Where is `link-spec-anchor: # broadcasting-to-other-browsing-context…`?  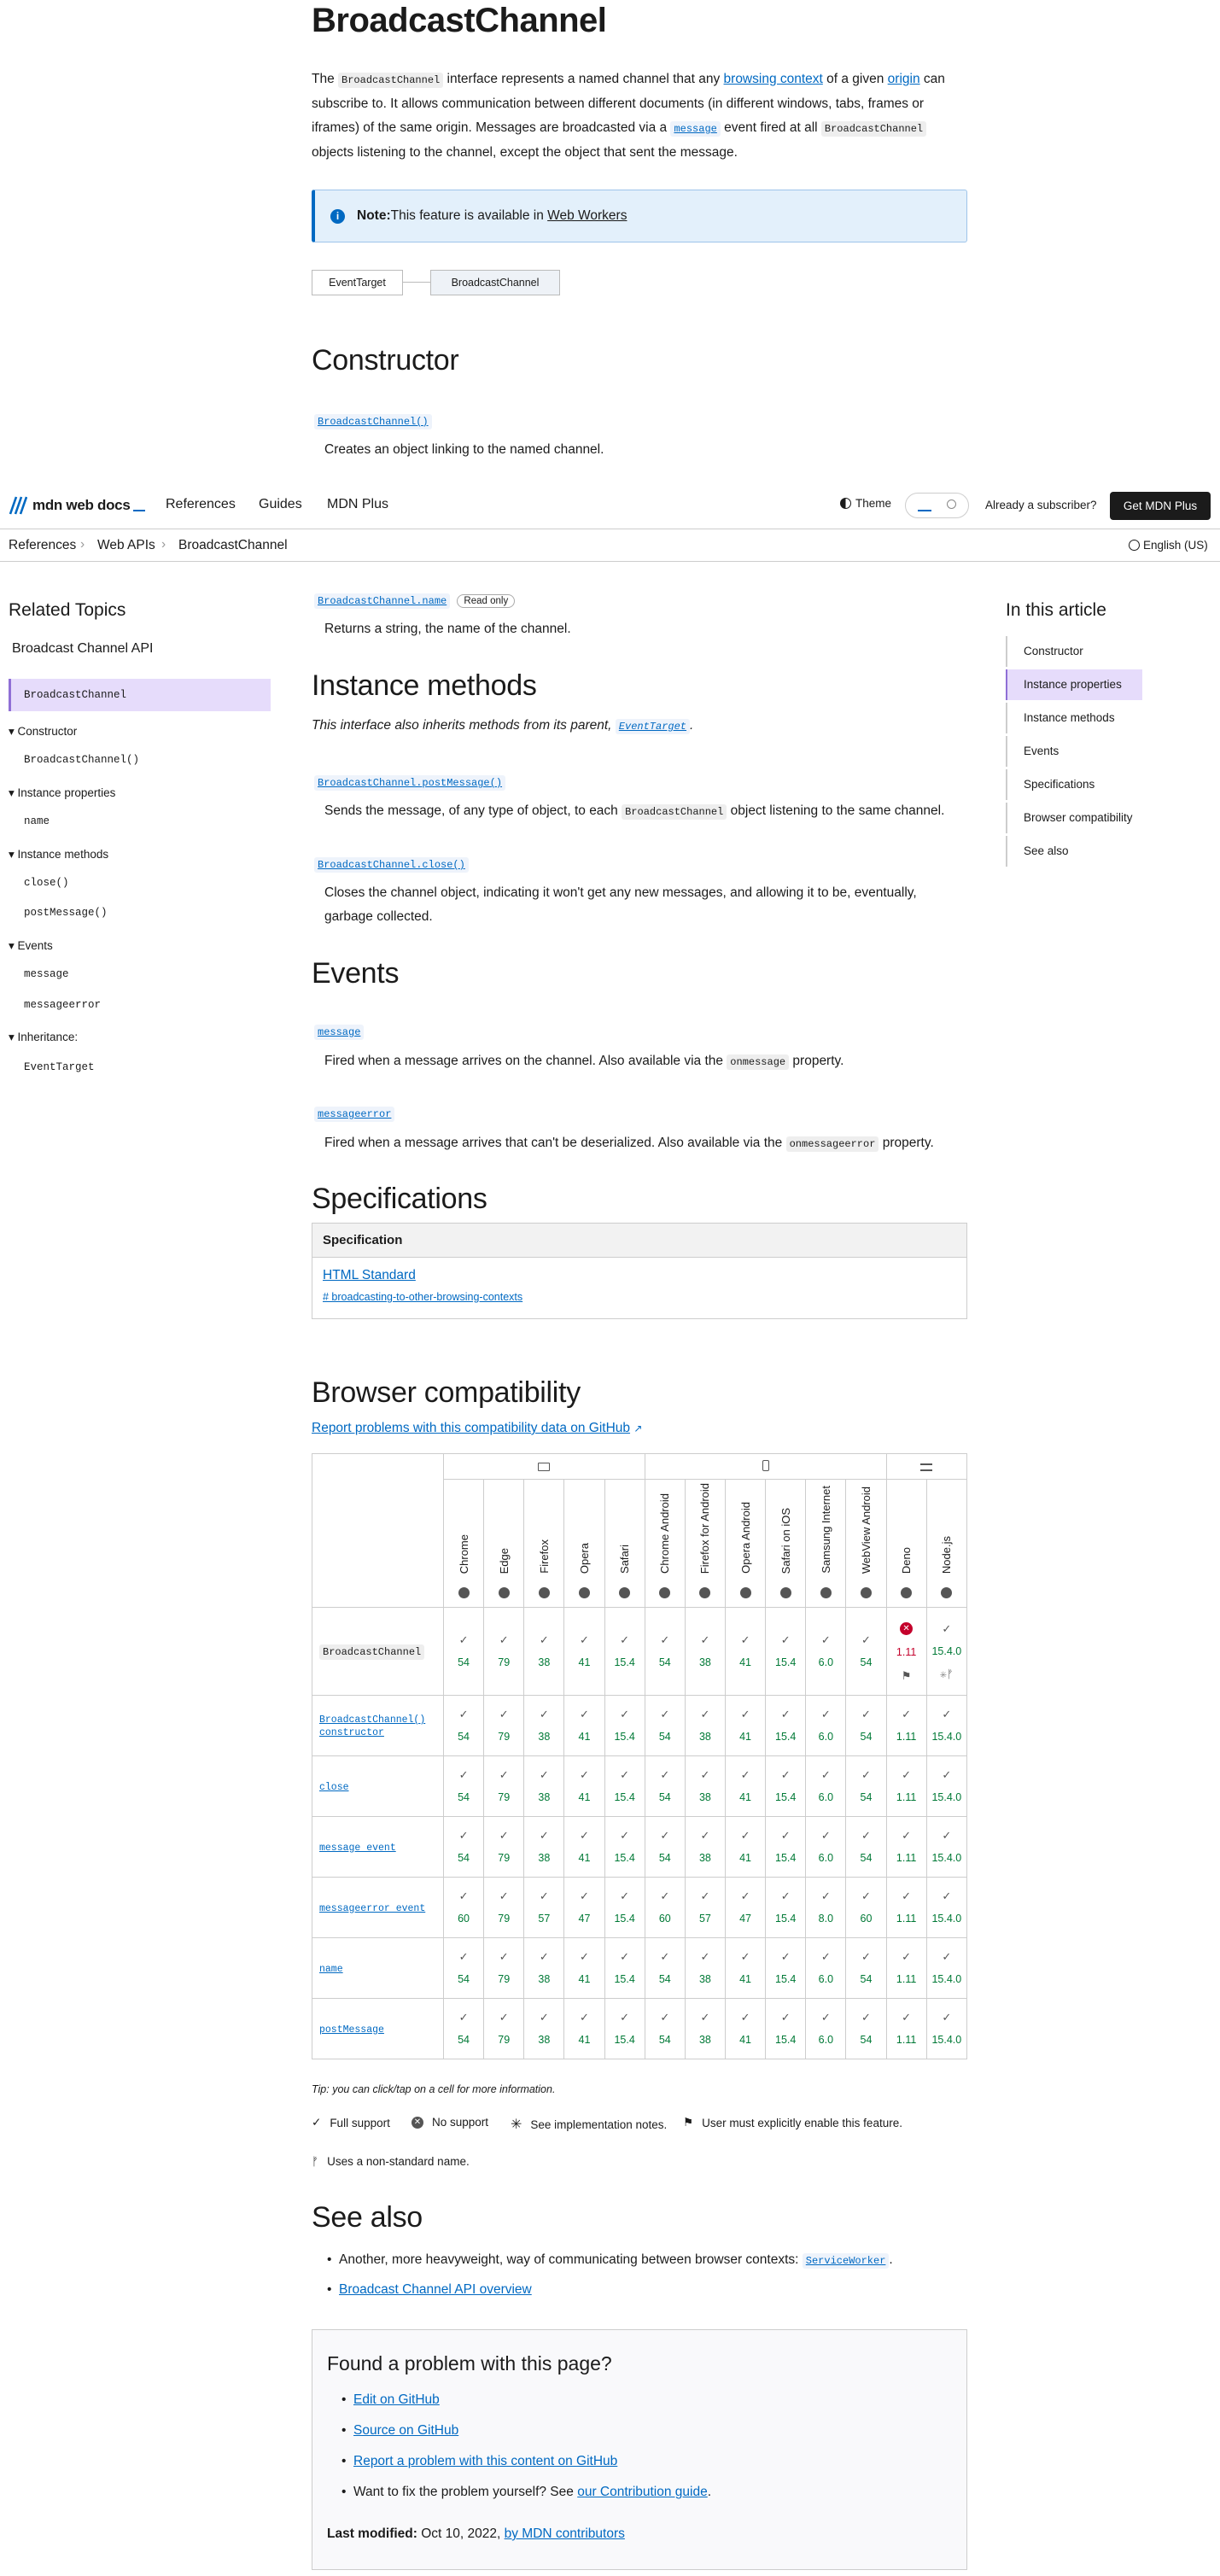
link-spec-anchor: # broadcasting-to-other-browsing-context… is located at coordinates (423, 1297).